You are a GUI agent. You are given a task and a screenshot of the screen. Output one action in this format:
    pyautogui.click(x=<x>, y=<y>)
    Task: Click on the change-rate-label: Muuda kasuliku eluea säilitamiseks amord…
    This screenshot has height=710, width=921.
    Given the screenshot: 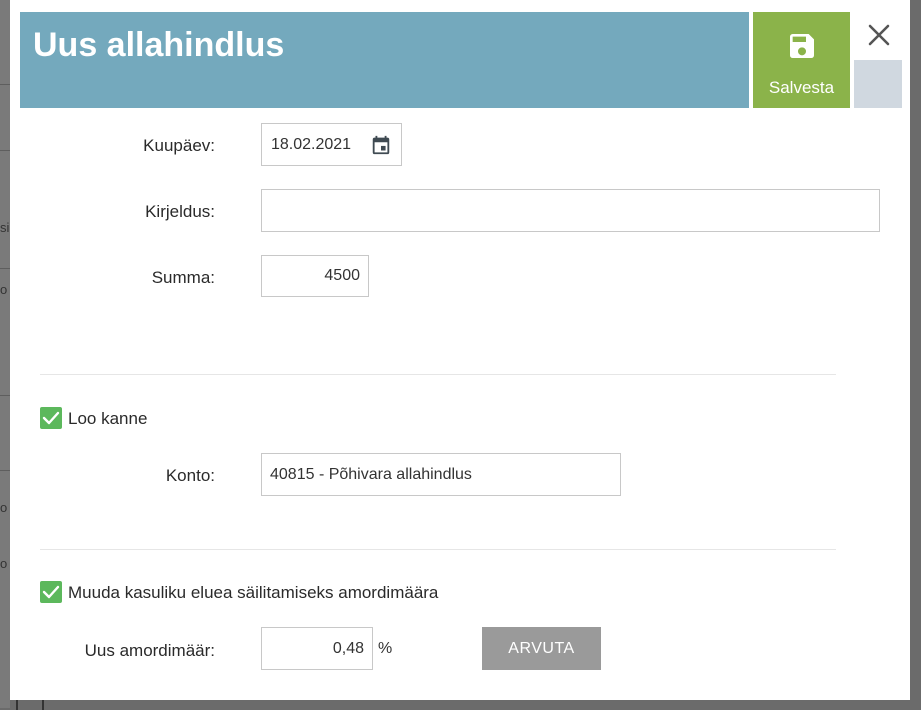 What is the action you would take?
    pyautogui.click(x=253, y=592)
    